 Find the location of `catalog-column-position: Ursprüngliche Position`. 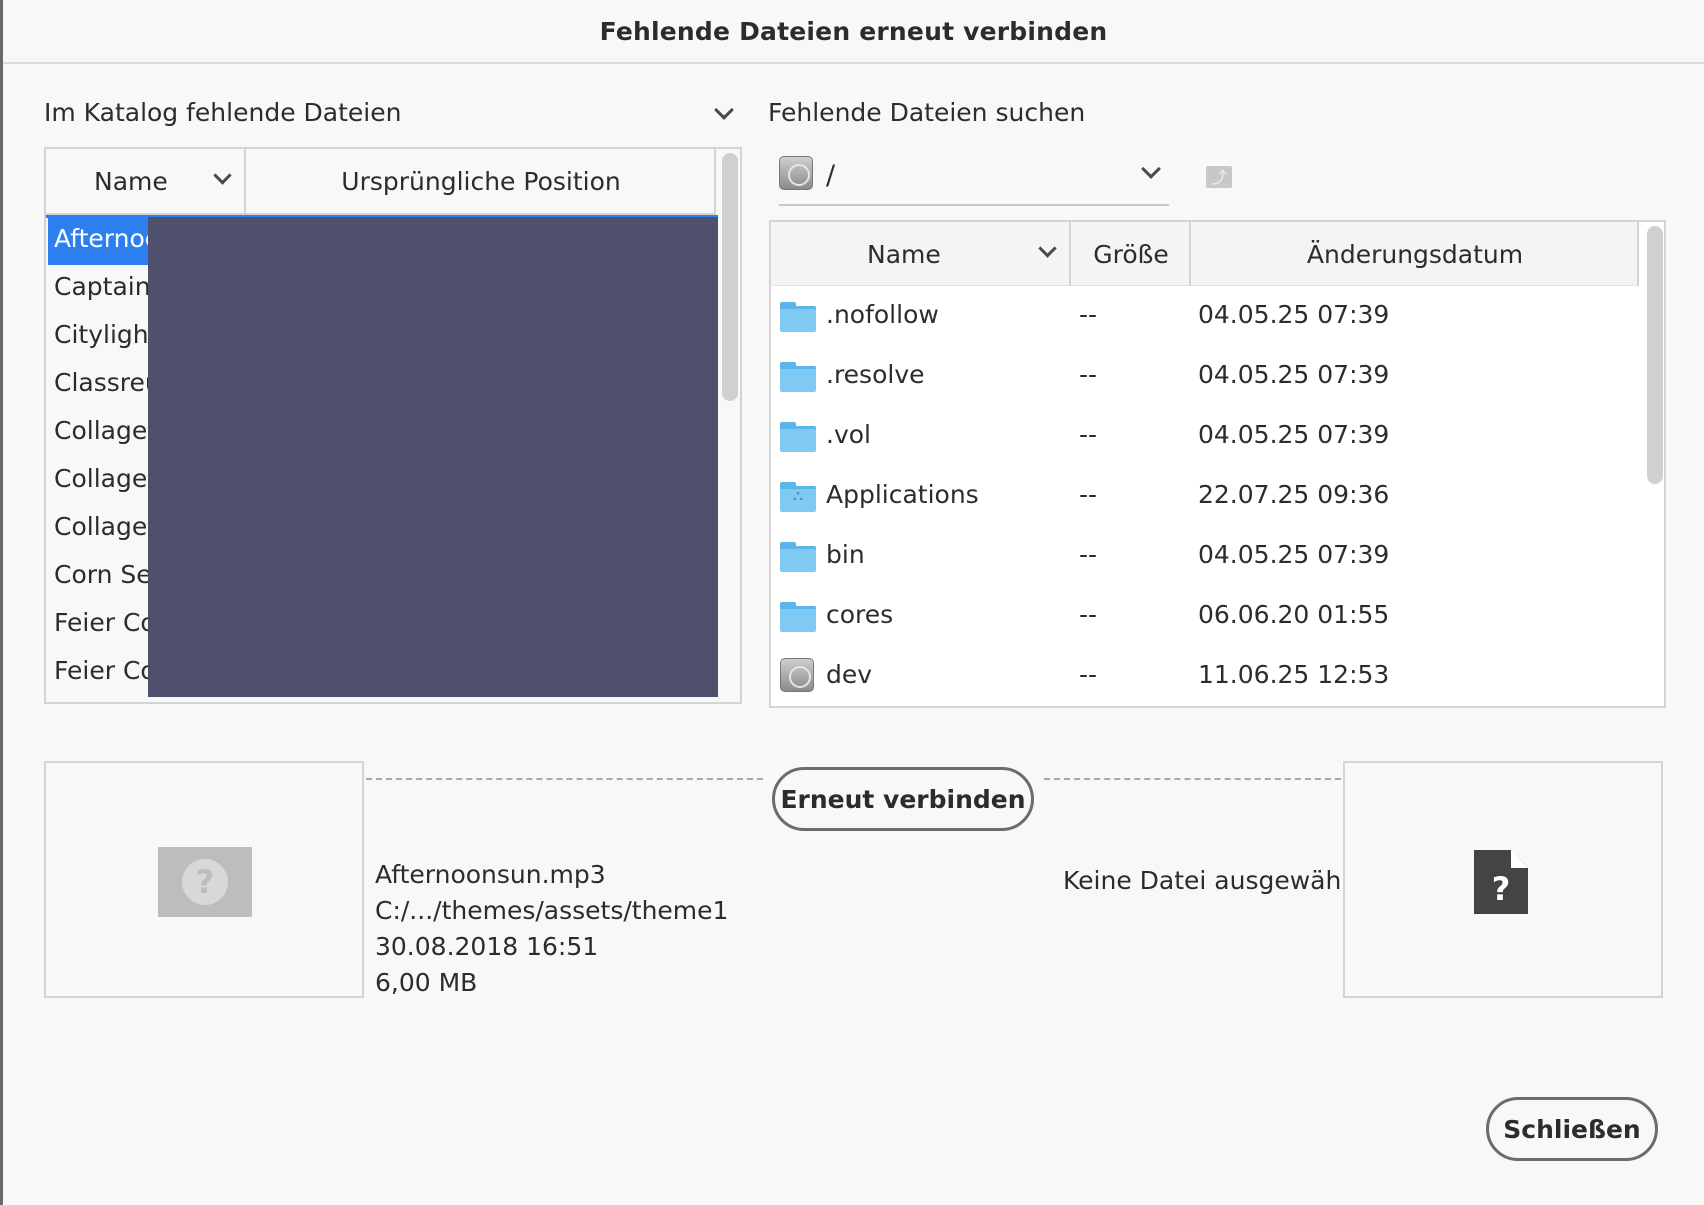

catalog-column-position: Ursprüngliche Position is located at coordinates (482, 182).